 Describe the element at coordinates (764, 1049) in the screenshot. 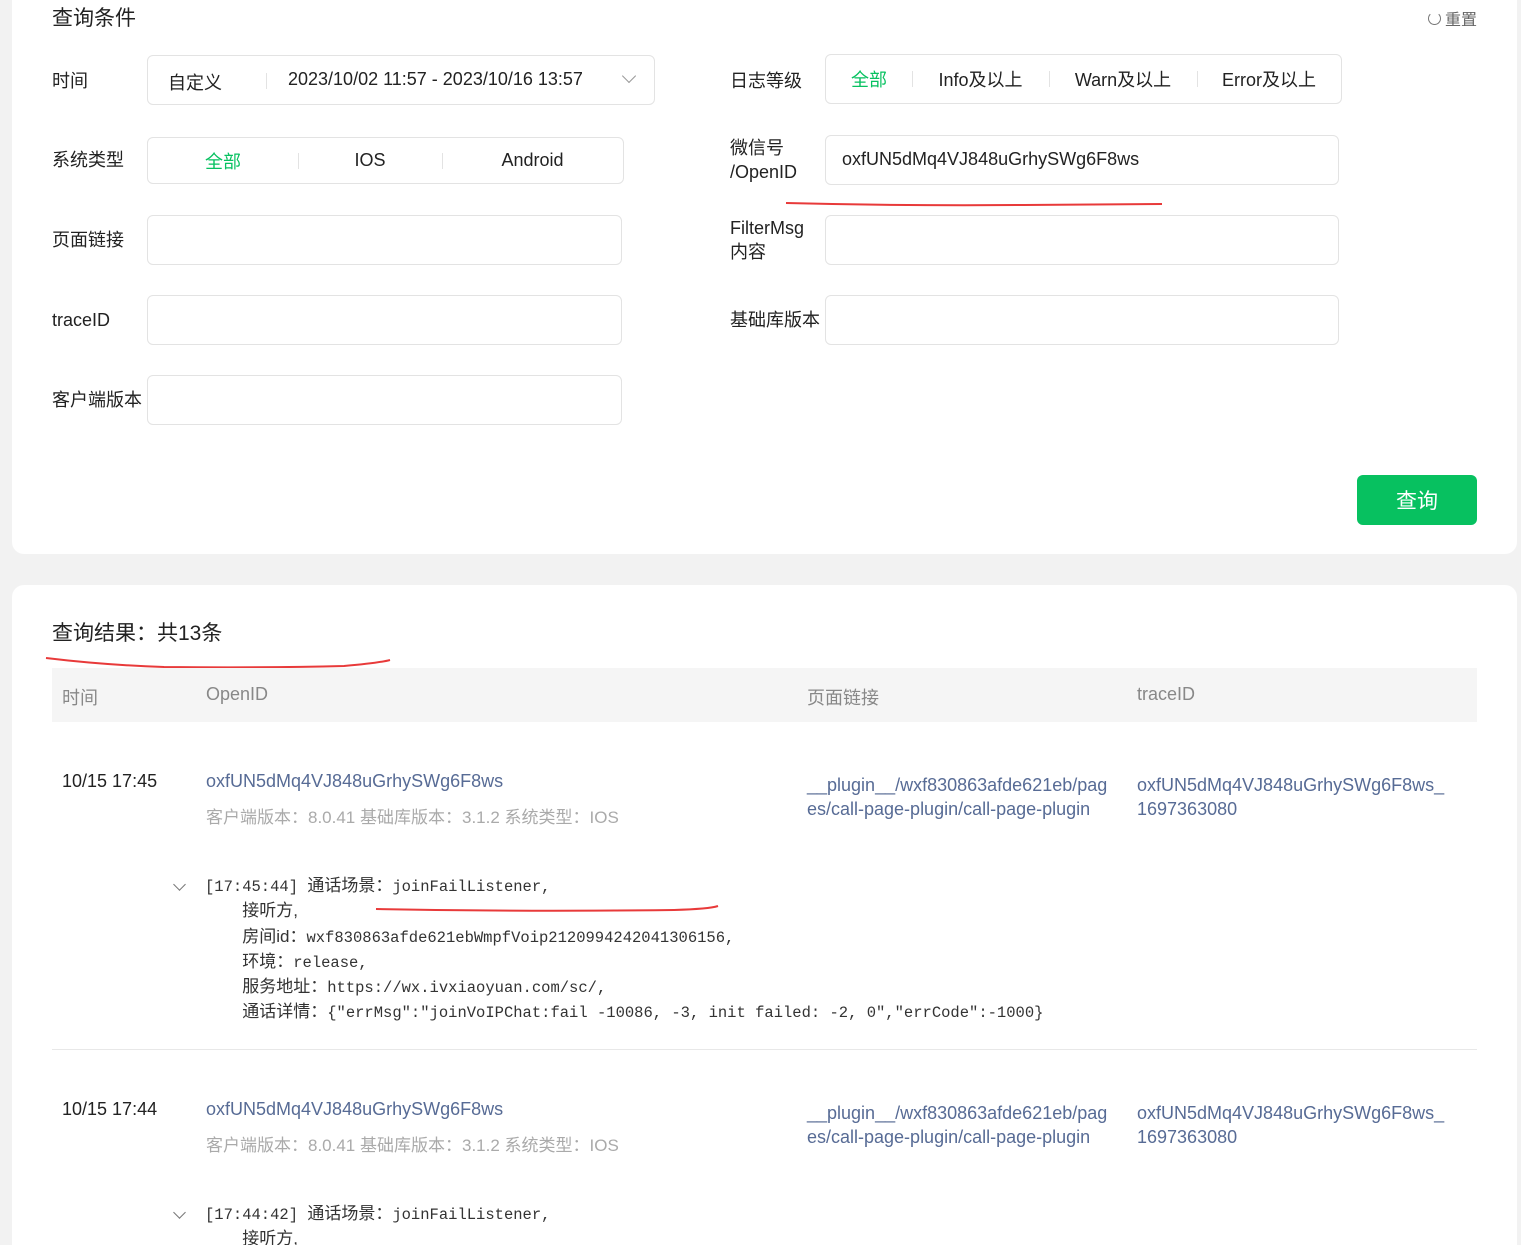

I see `row-divider` at that location.